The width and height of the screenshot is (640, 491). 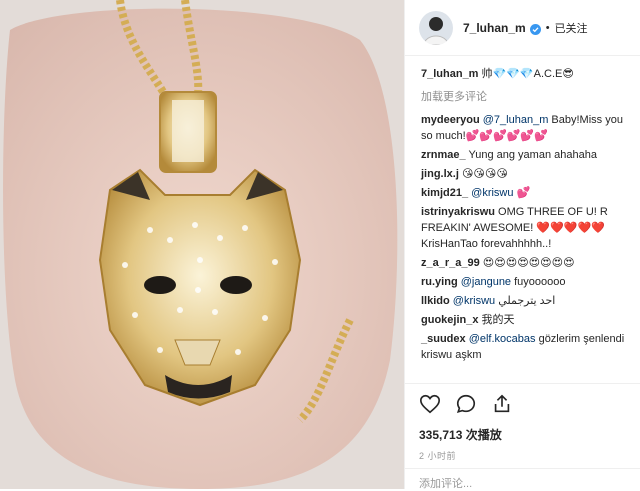 I want to click on author-avatar, so click(x=436, y=27).